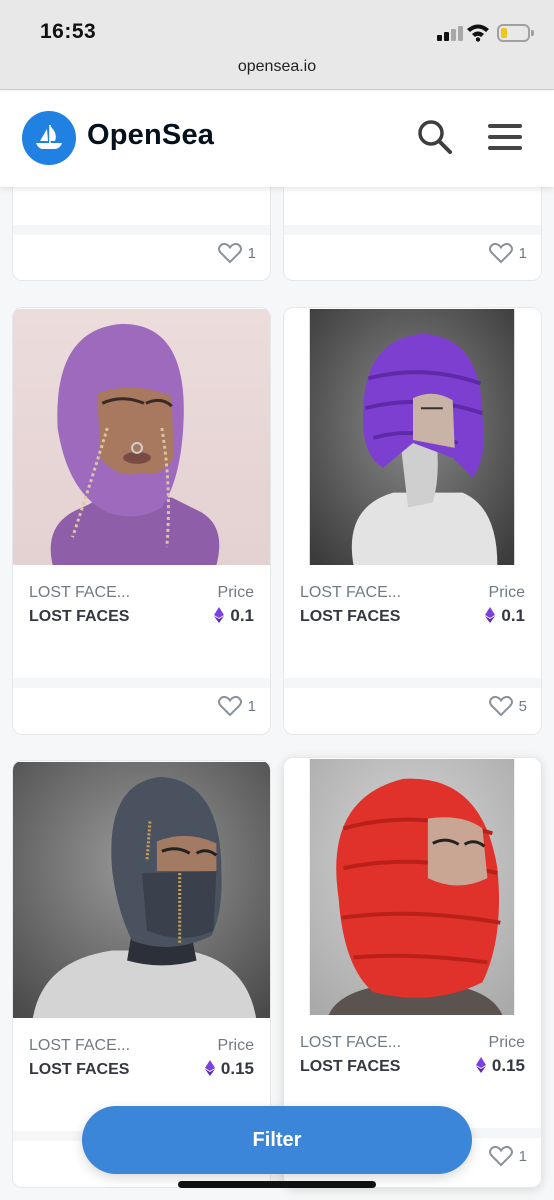  Describe the element at coordinates (277, 45) in the screenshot. I see `status-bar: 16:53 opensea.io` at that location.